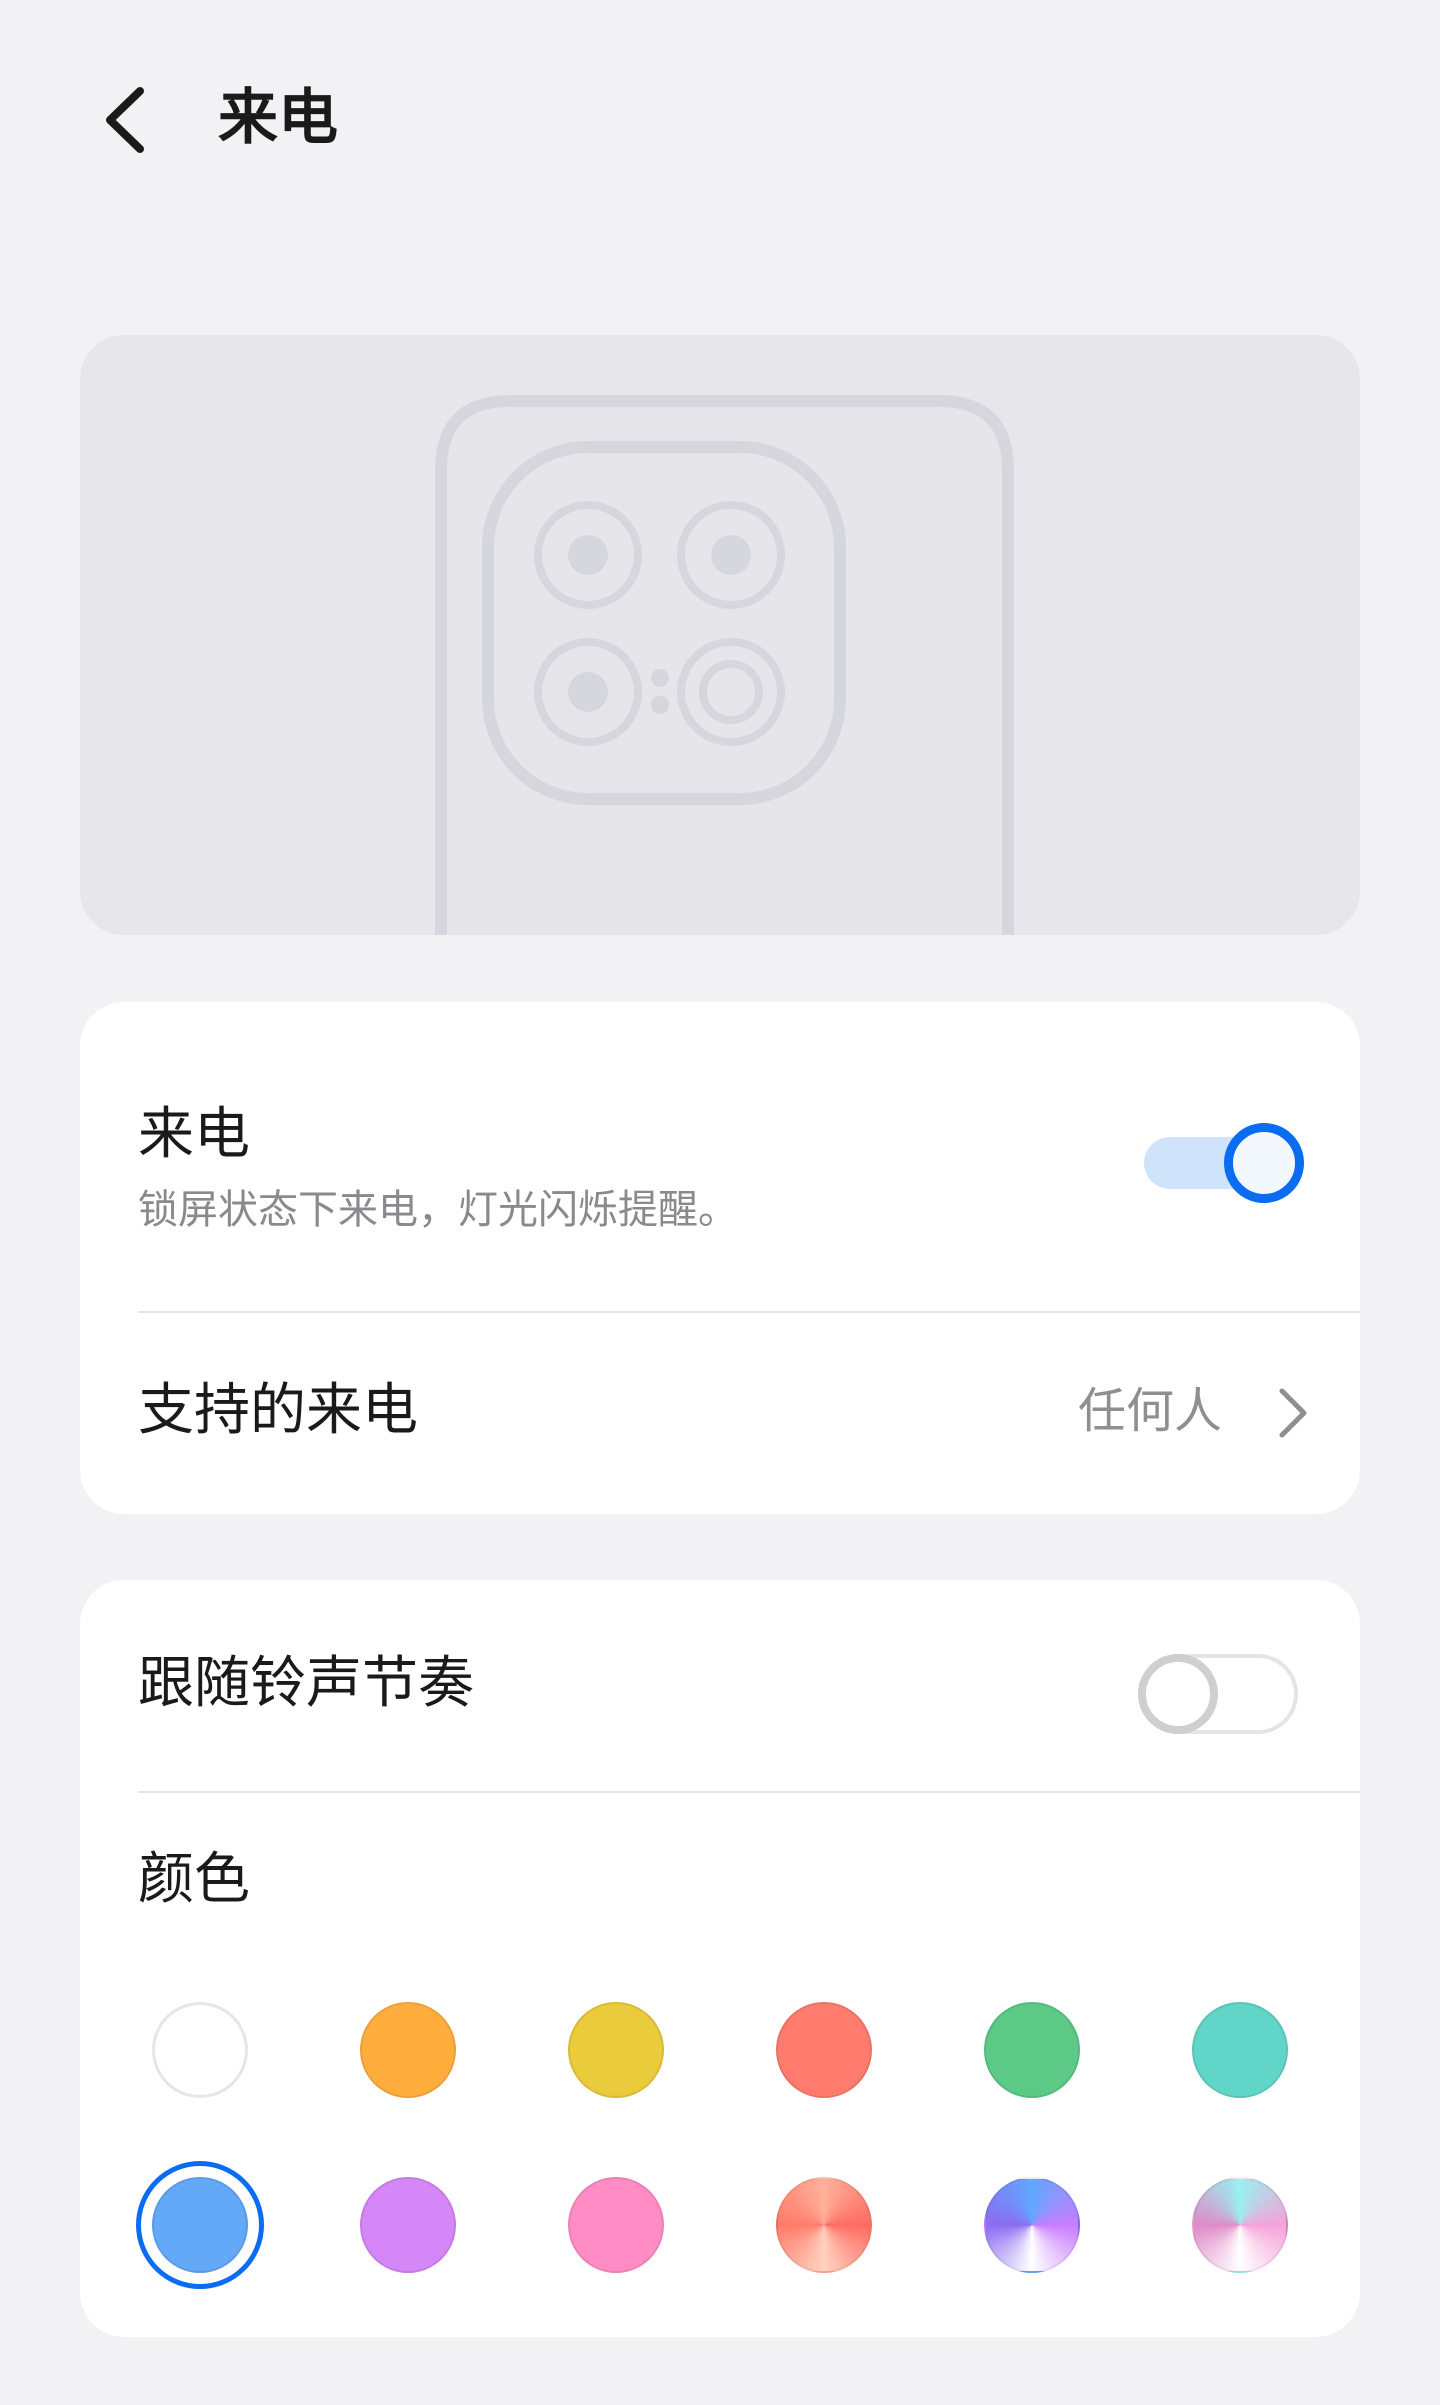  I want to click on supported-calls-row: 支持的来电 任何人, so click(720, 1413).